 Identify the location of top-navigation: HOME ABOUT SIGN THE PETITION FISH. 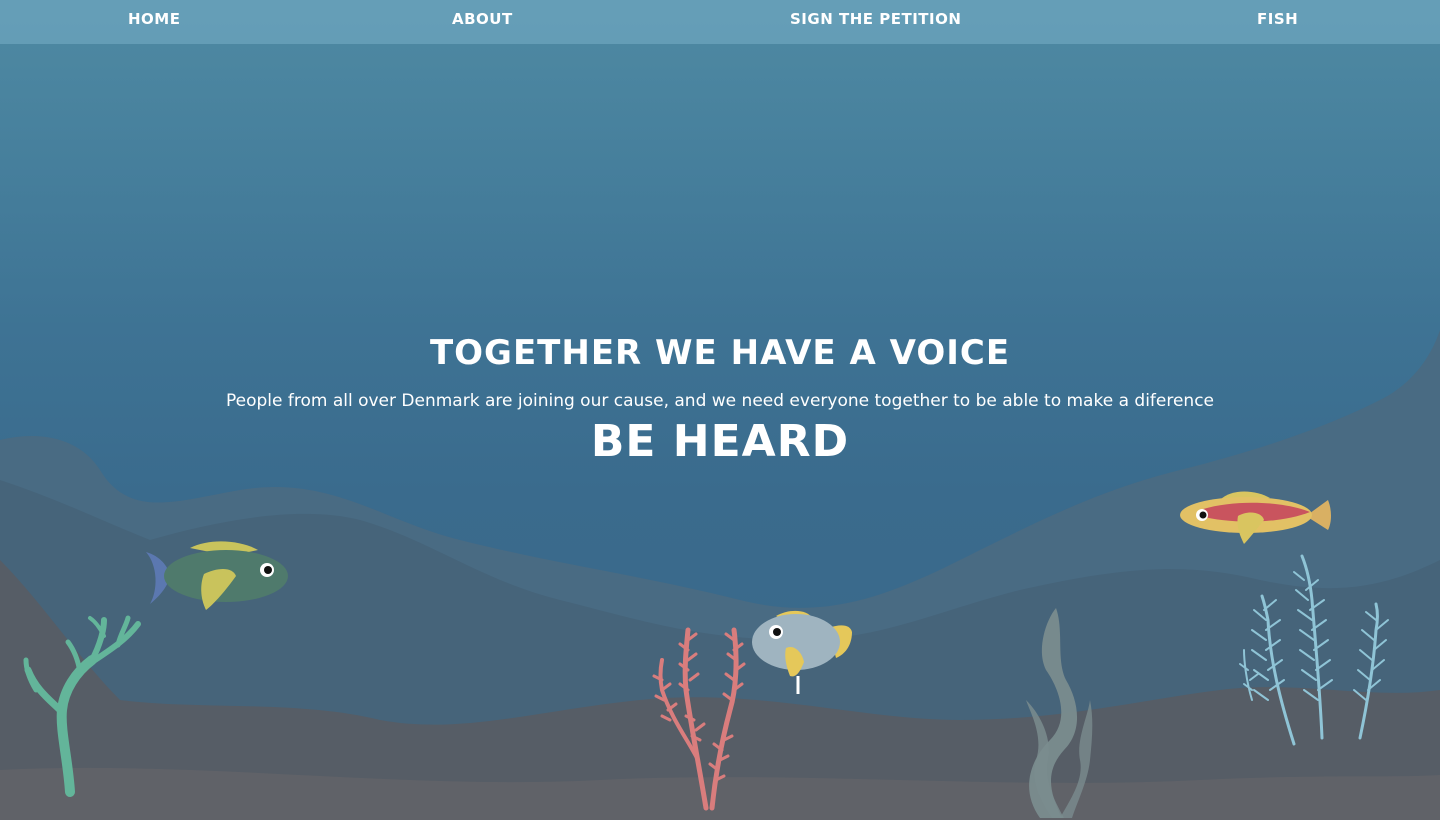
(720, 22).